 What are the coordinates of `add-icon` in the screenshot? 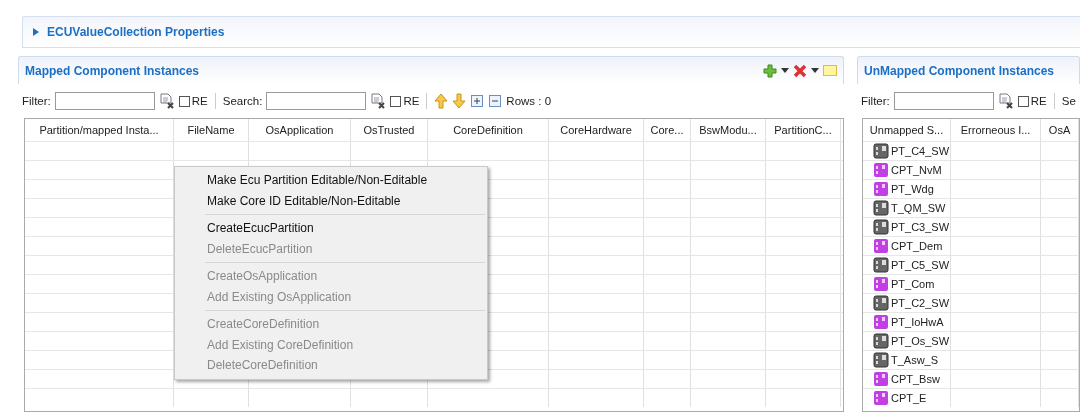 It's located at (770, 70).